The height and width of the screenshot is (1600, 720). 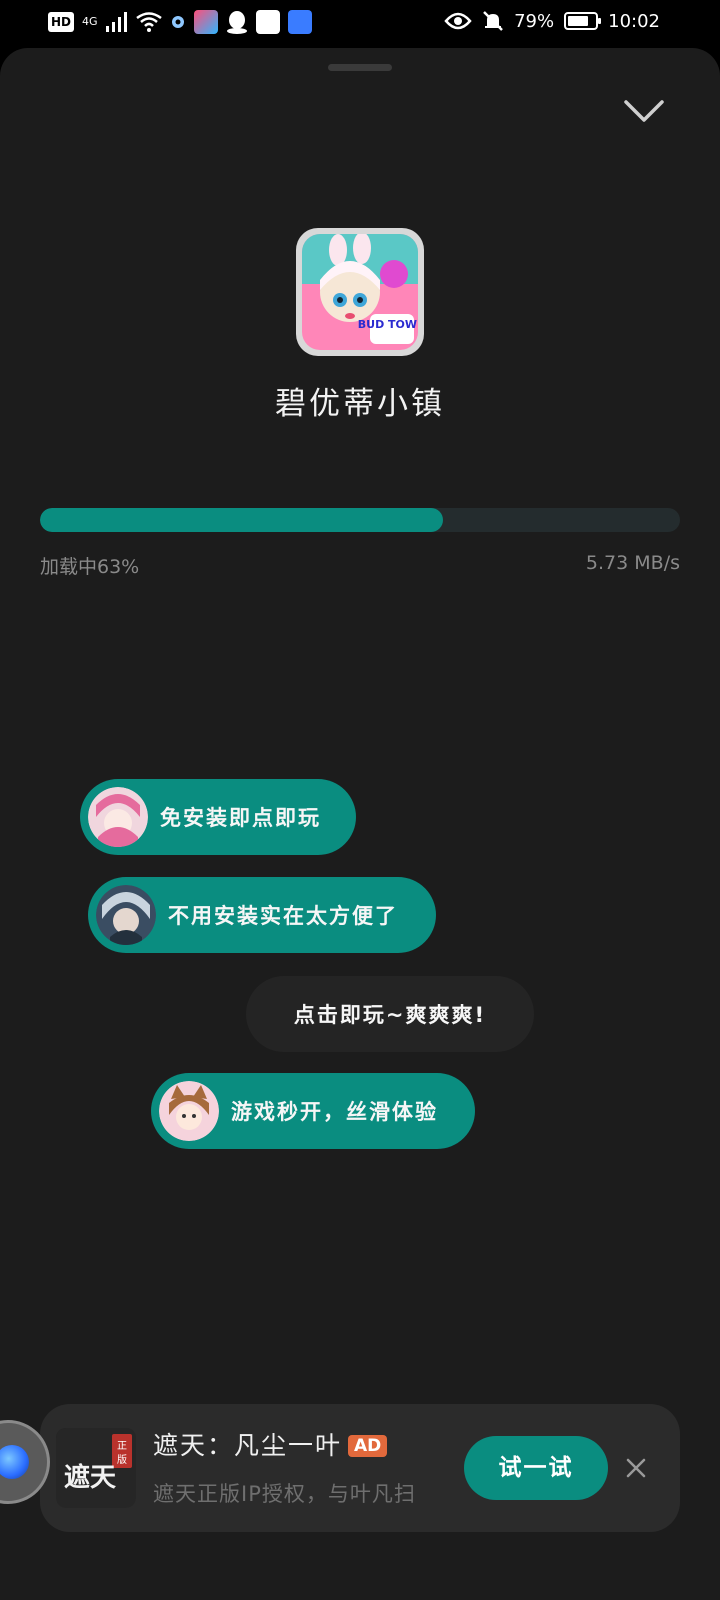 I want to click on try-it-button: 试一试, so click(x=536, y=1468).